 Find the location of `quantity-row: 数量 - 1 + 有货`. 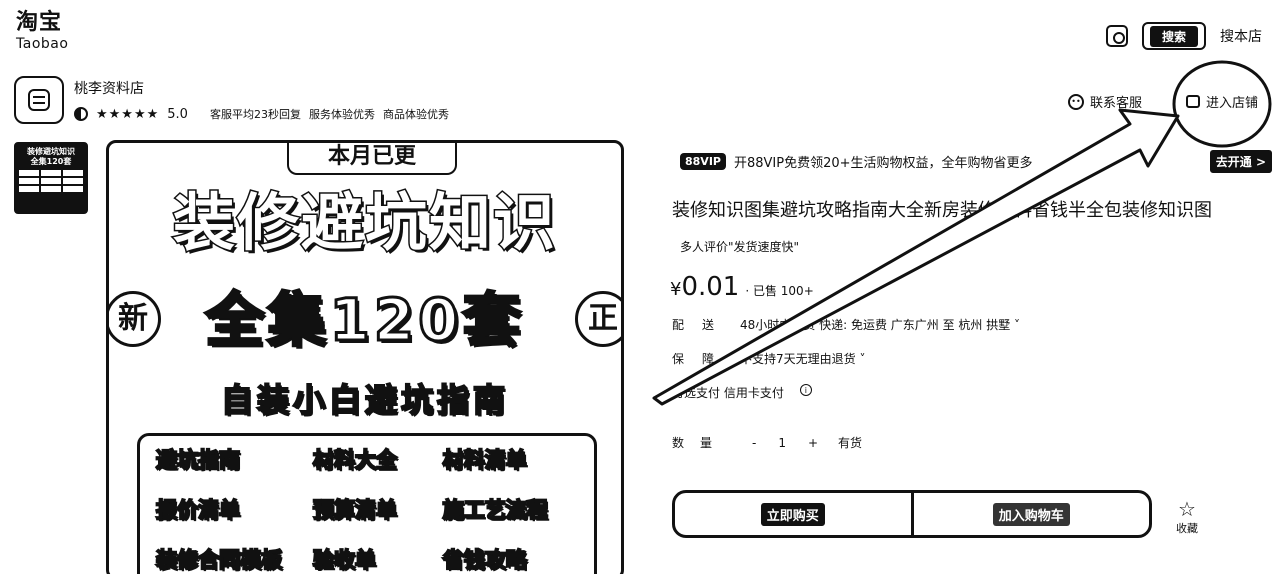

quantity-row: 数量 - 1 + 有货 is located at coordinates (767, 442).